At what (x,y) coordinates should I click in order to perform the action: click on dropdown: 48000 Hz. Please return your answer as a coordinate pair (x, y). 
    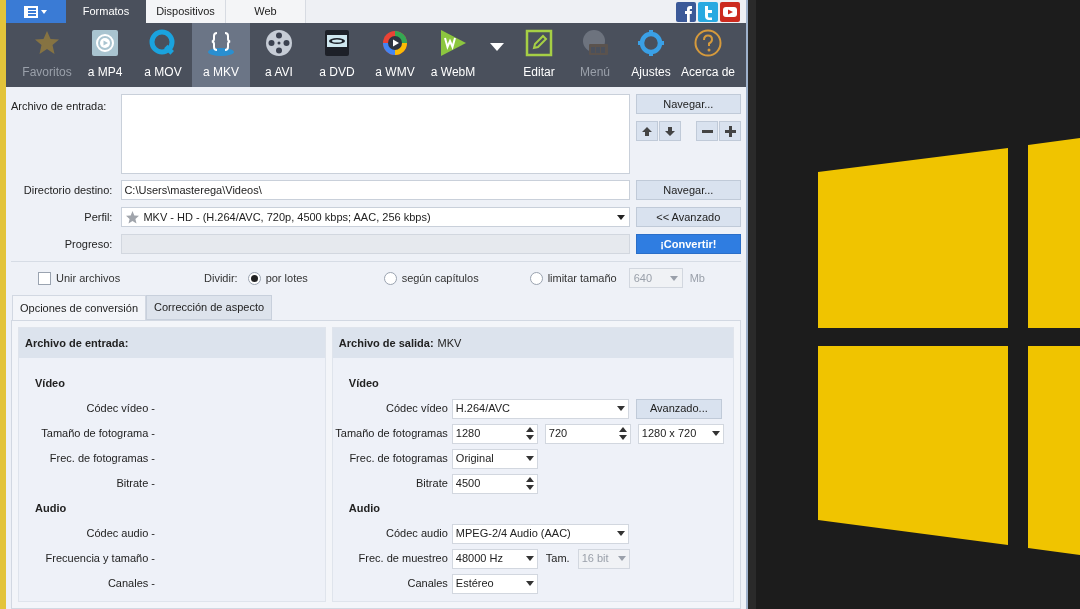
    Looking at the image, I should click on (494, 558).